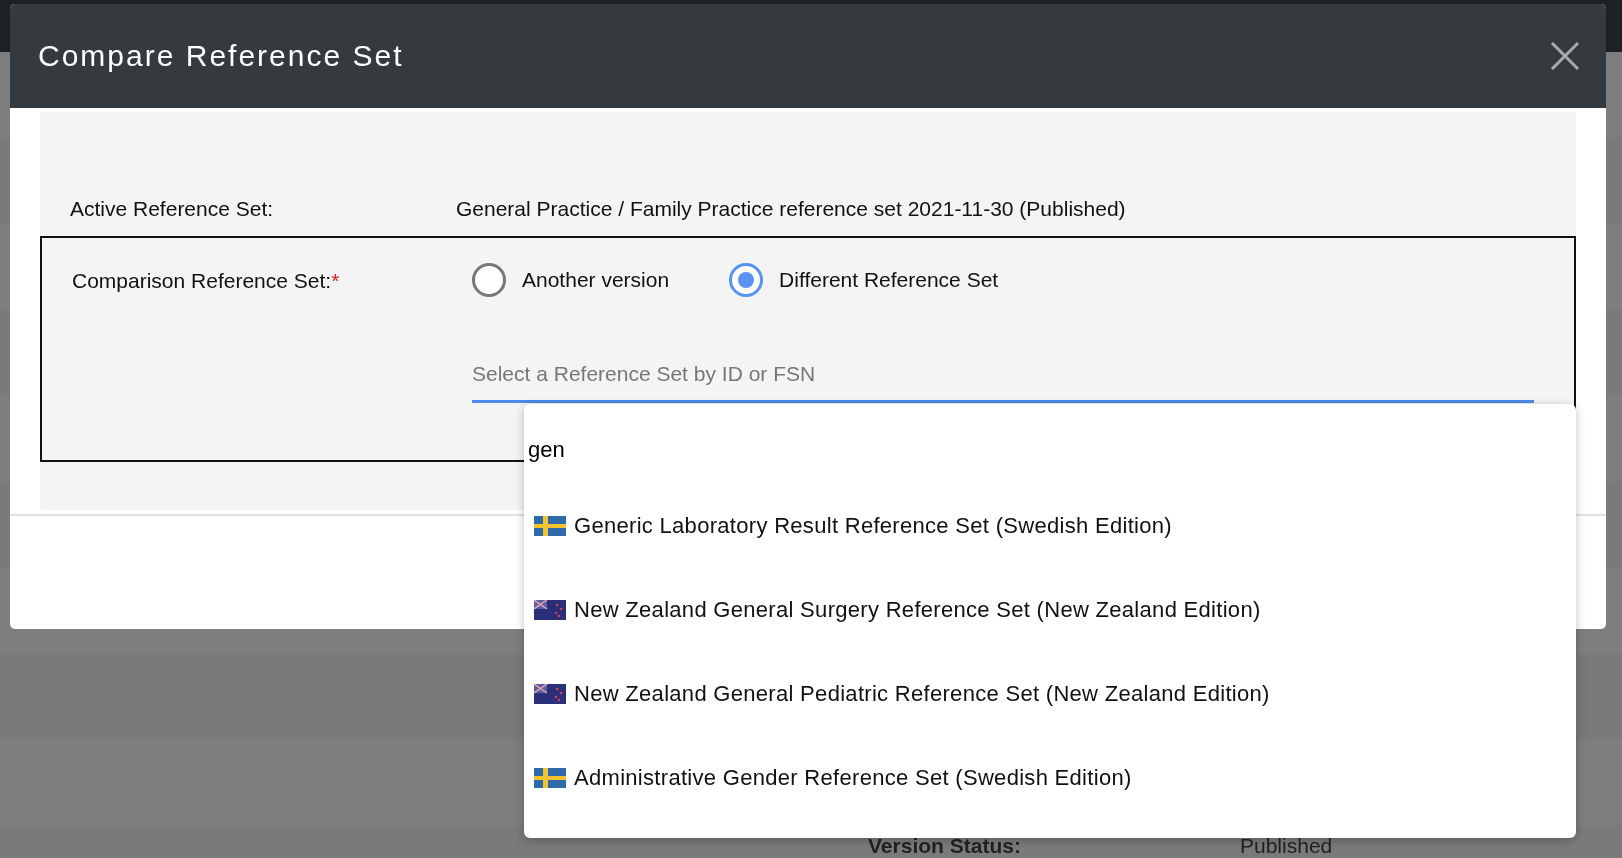  I want to click on dialog-title: Compare Reference Set, so click(221, 56).